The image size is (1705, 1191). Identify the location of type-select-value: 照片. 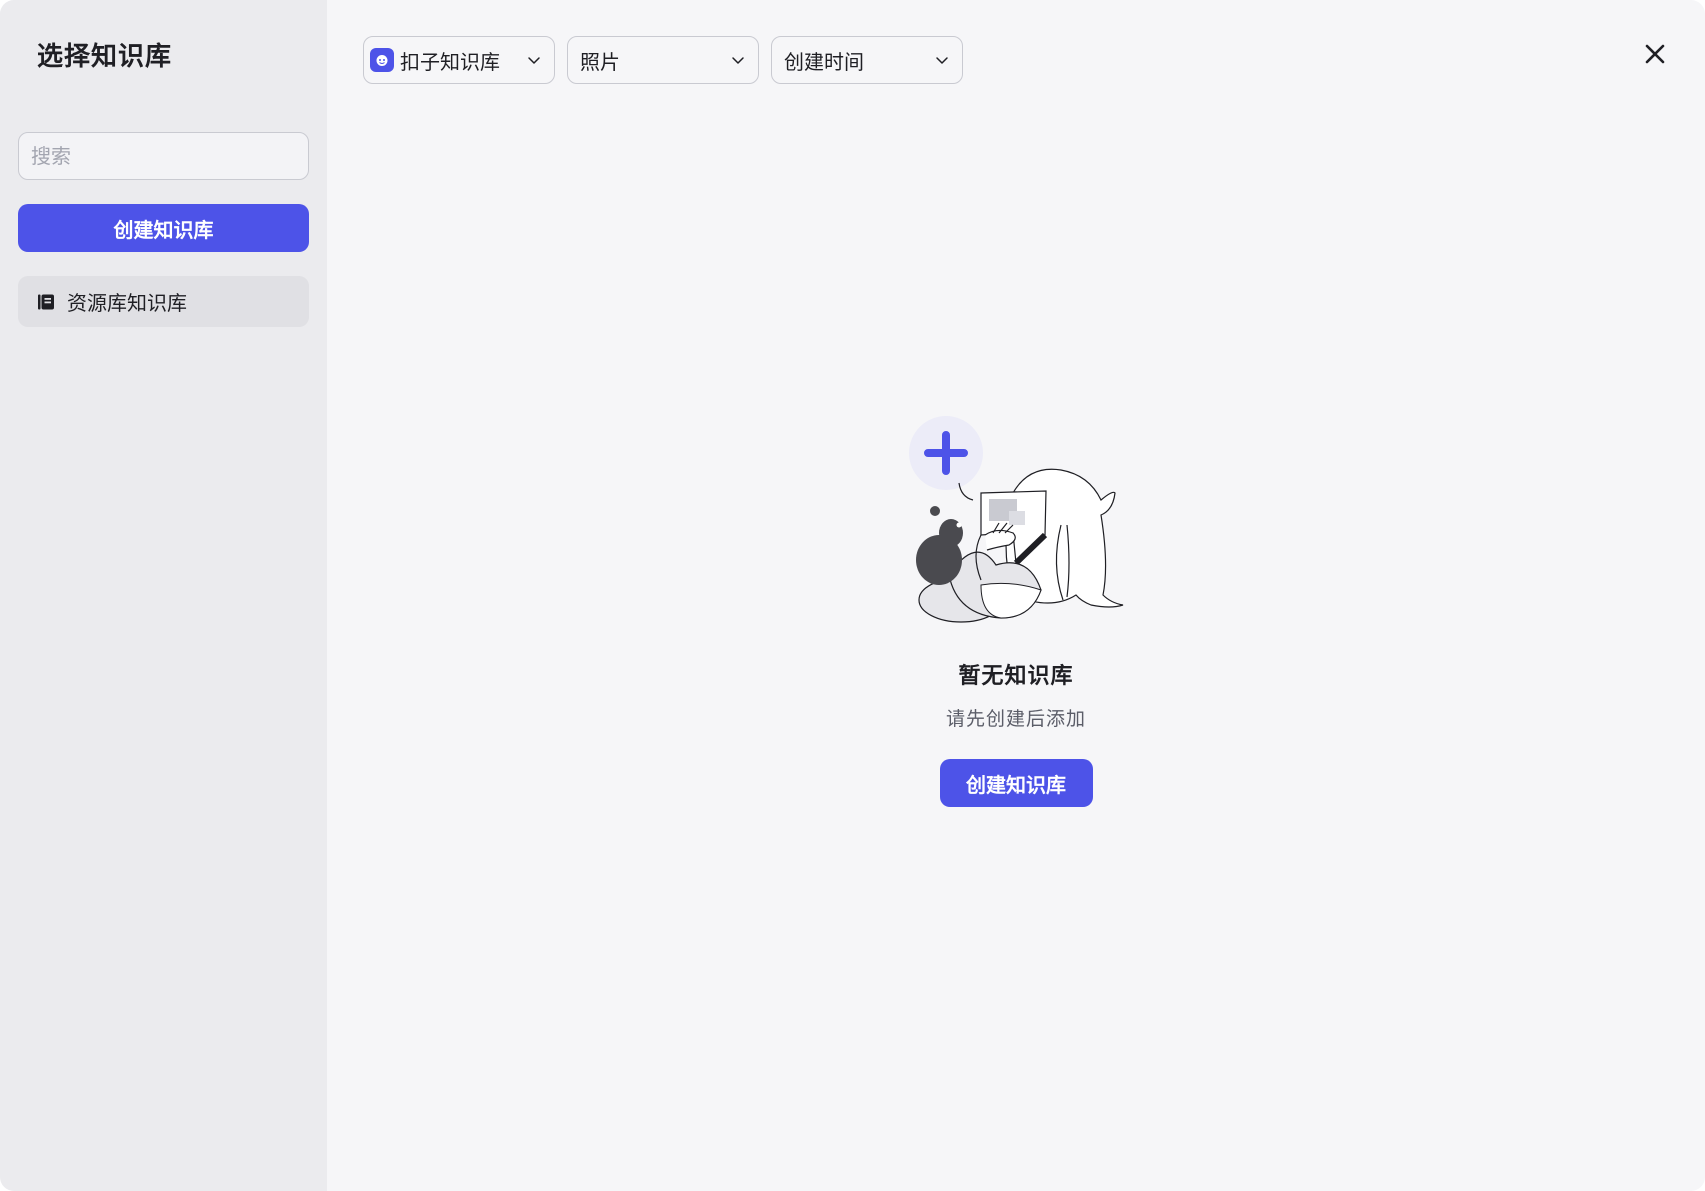
(600, 61).